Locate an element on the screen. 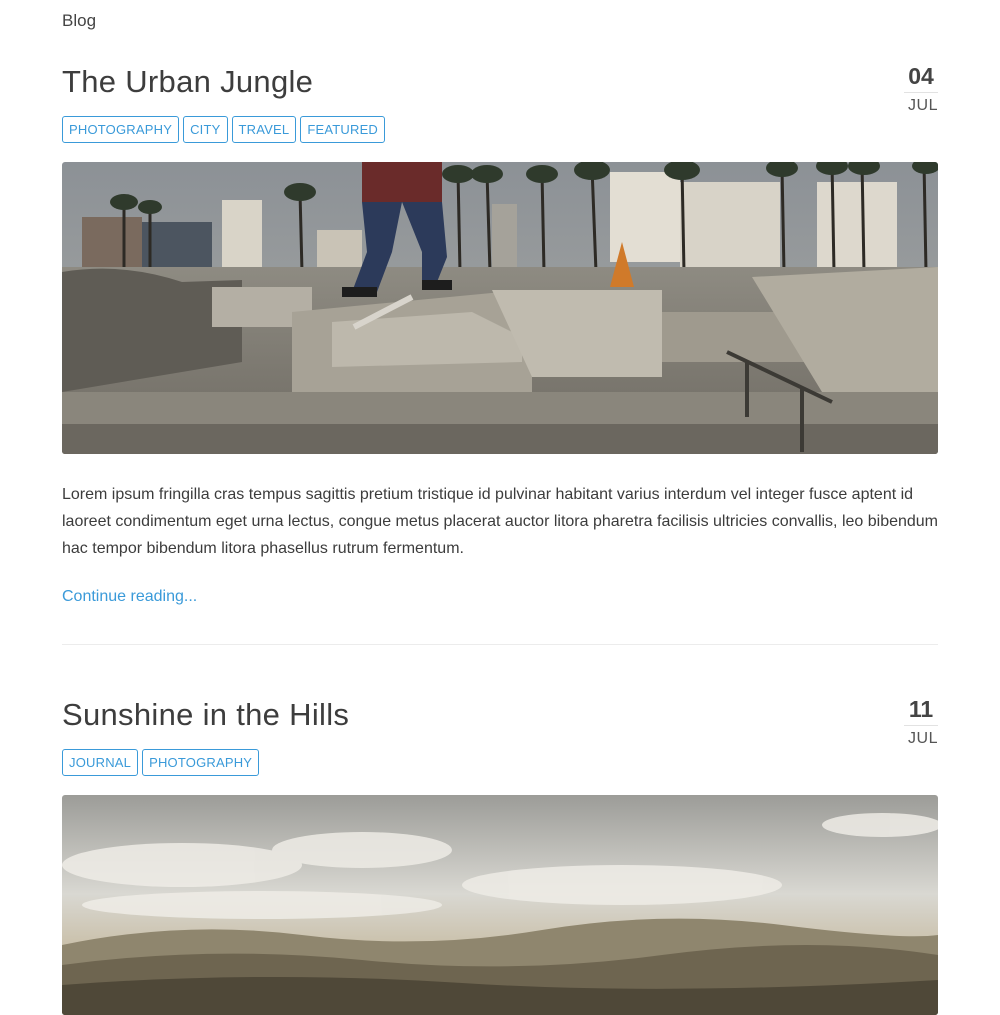 The height and width of the screenshot is (1015, 1000). post-date: 11 JUL is located at coordinates (908, 721).